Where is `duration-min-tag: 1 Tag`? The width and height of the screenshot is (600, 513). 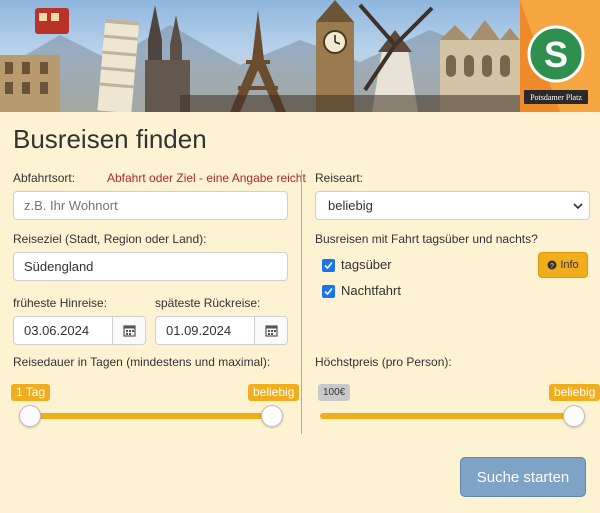 duration-min-tag: 1 Tag is located at coordinates (31, 392).